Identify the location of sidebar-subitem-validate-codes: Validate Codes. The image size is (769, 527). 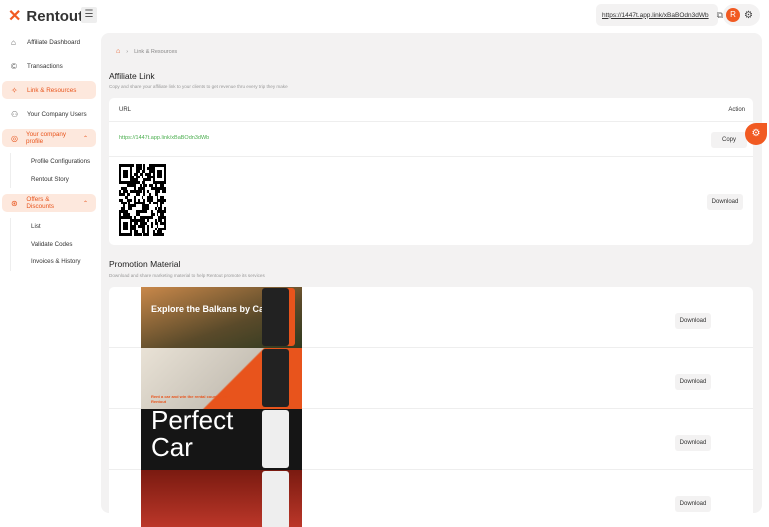
(55, 244).